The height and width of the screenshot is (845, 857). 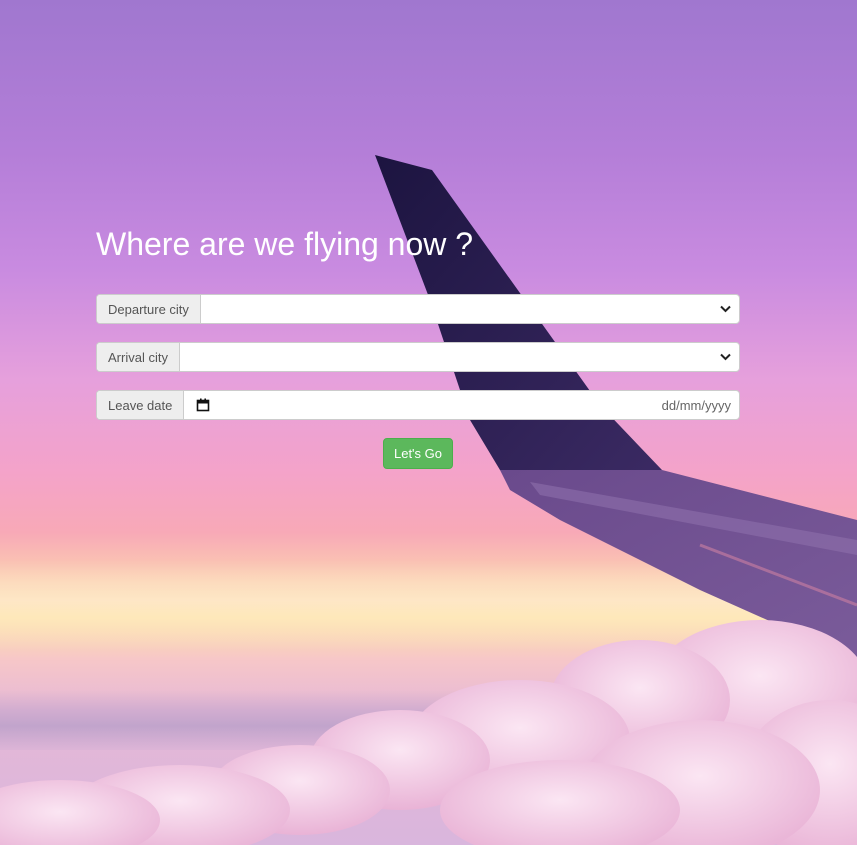 I want to click on departure-city-group: Departure city, so click(x=418, y=309).